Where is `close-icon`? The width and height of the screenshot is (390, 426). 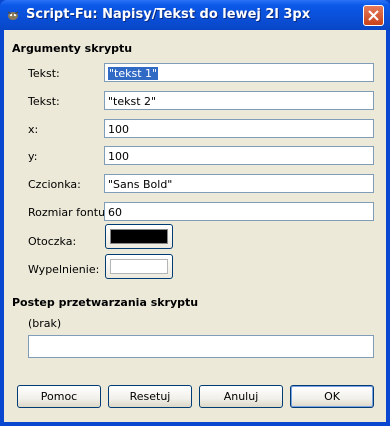
close-icon is located at coordinates (373, 15).